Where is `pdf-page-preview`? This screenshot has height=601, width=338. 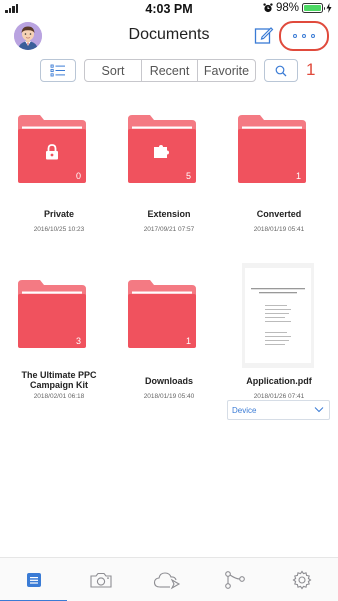
pdf-page-preview is located at coordinates (278, 315).